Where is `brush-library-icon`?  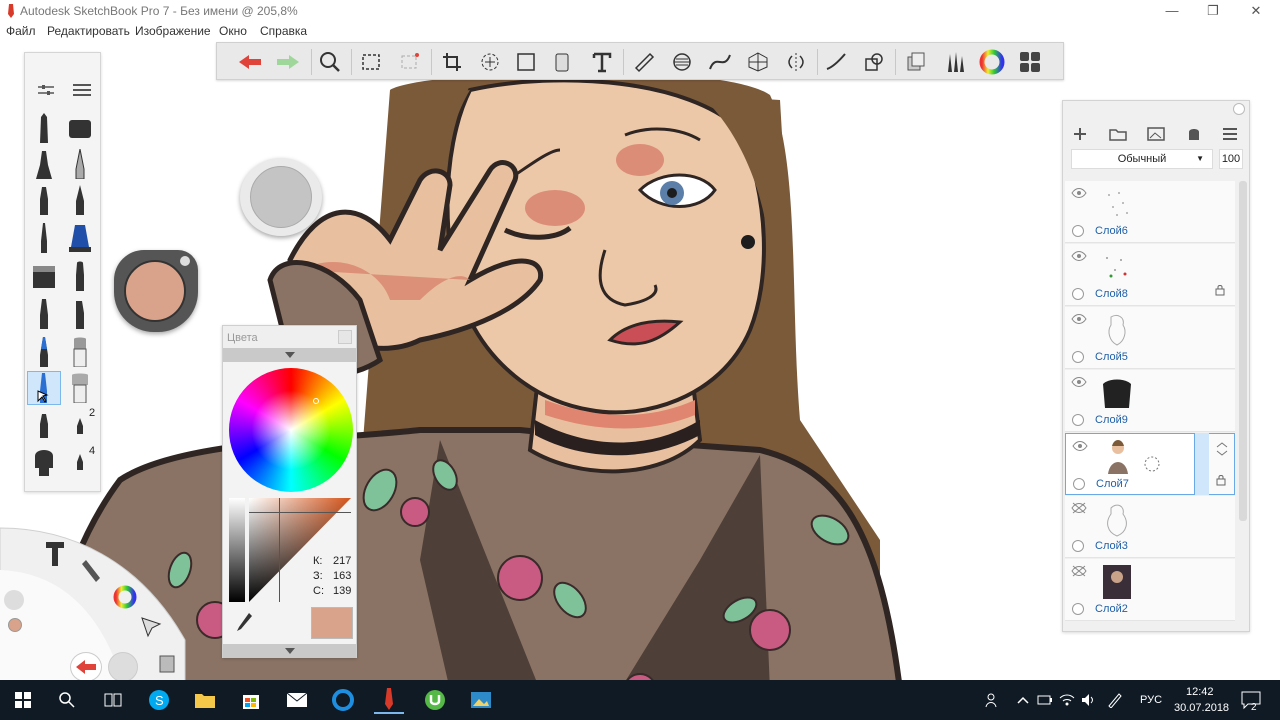 brush-library-icon is located at coordinates (954, 62).